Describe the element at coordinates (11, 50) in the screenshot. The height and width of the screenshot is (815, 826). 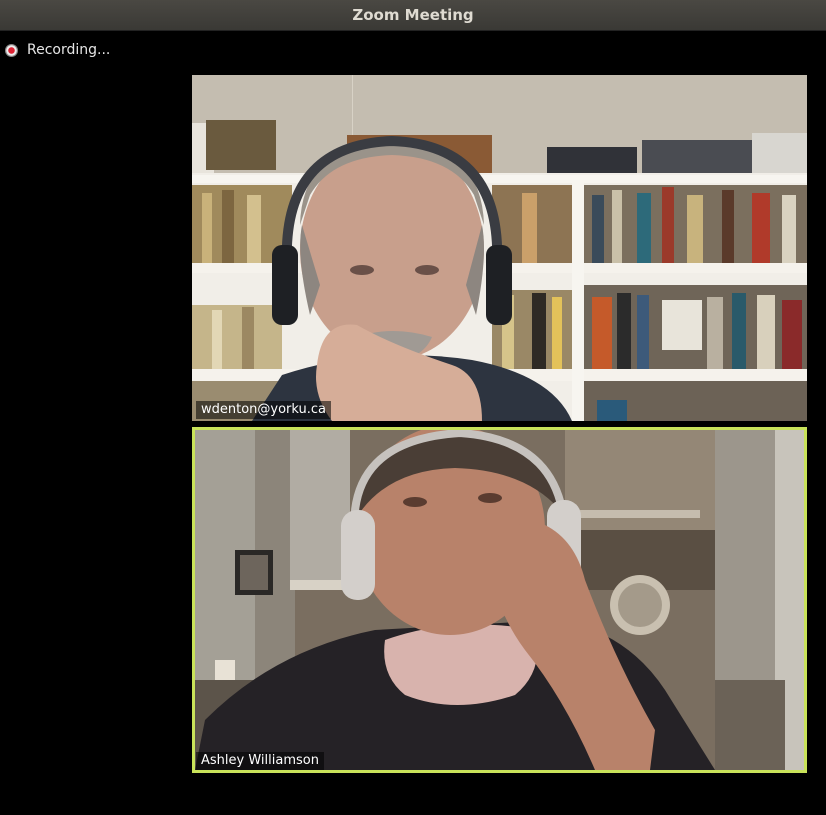
I see `recording-dot-icon` at that location.